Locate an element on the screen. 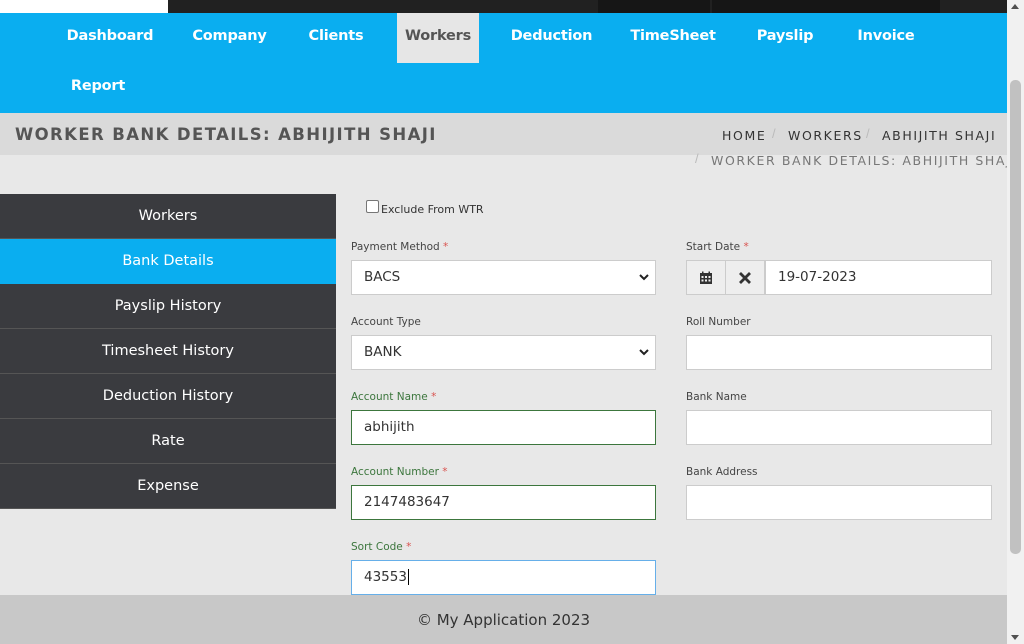 This screenshot has height=644, width=1024. sidebar-item-timesheet-history: Timesheet History is located at coordinates (168, 351).